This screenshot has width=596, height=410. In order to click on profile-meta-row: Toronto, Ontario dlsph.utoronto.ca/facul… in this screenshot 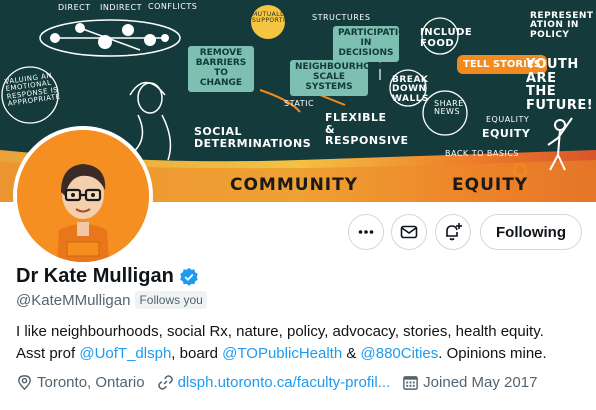, I will do `click(282, 382)`.